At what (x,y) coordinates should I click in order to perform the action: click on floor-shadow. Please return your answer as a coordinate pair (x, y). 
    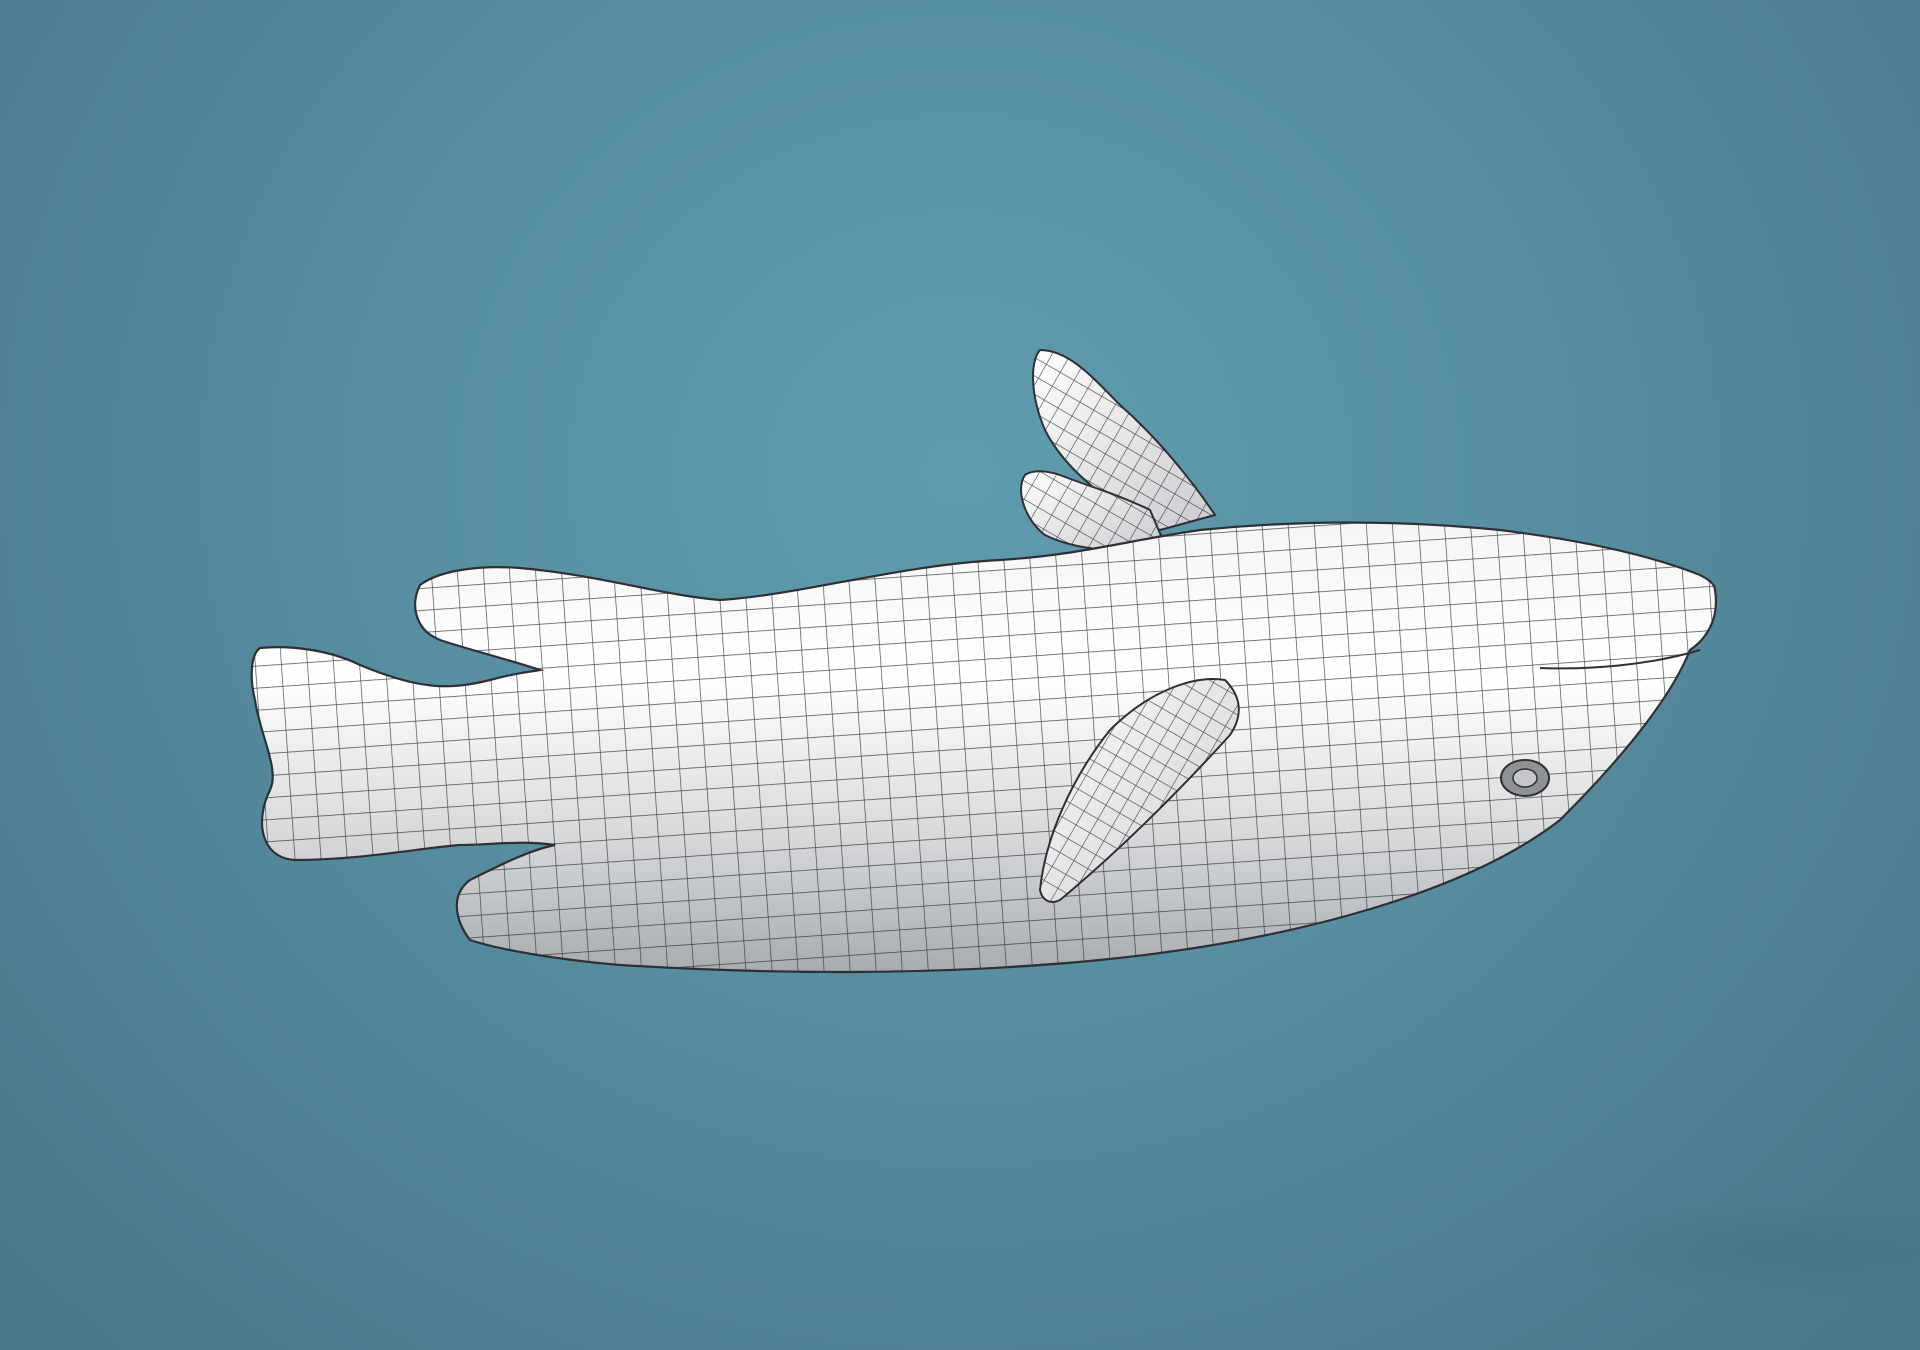
    Looking at the image, I should click on (1740, 1250).